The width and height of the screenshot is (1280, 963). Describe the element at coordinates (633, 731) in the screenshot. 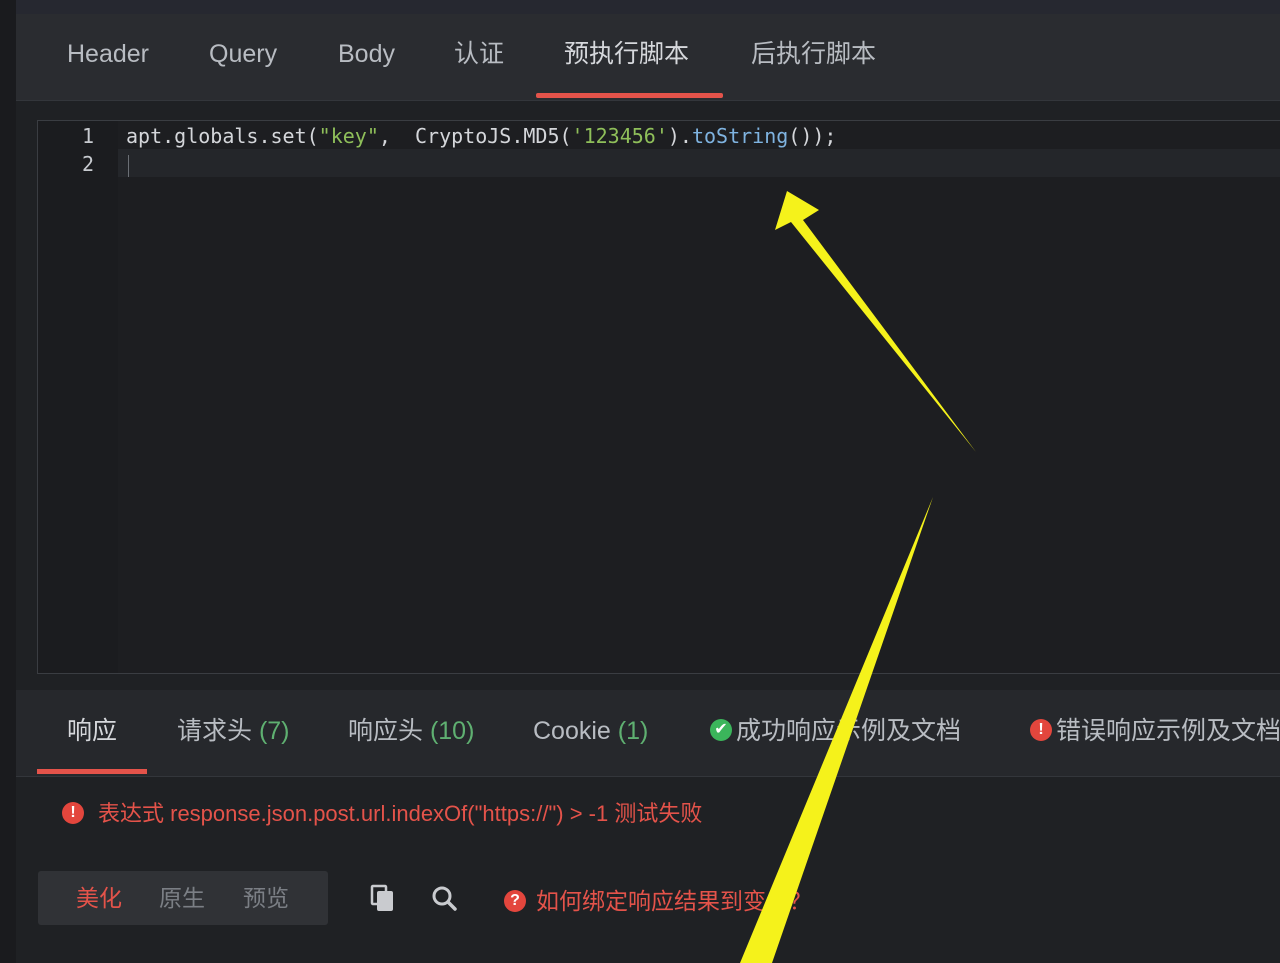

I see `tab-count: (1)` at that location.